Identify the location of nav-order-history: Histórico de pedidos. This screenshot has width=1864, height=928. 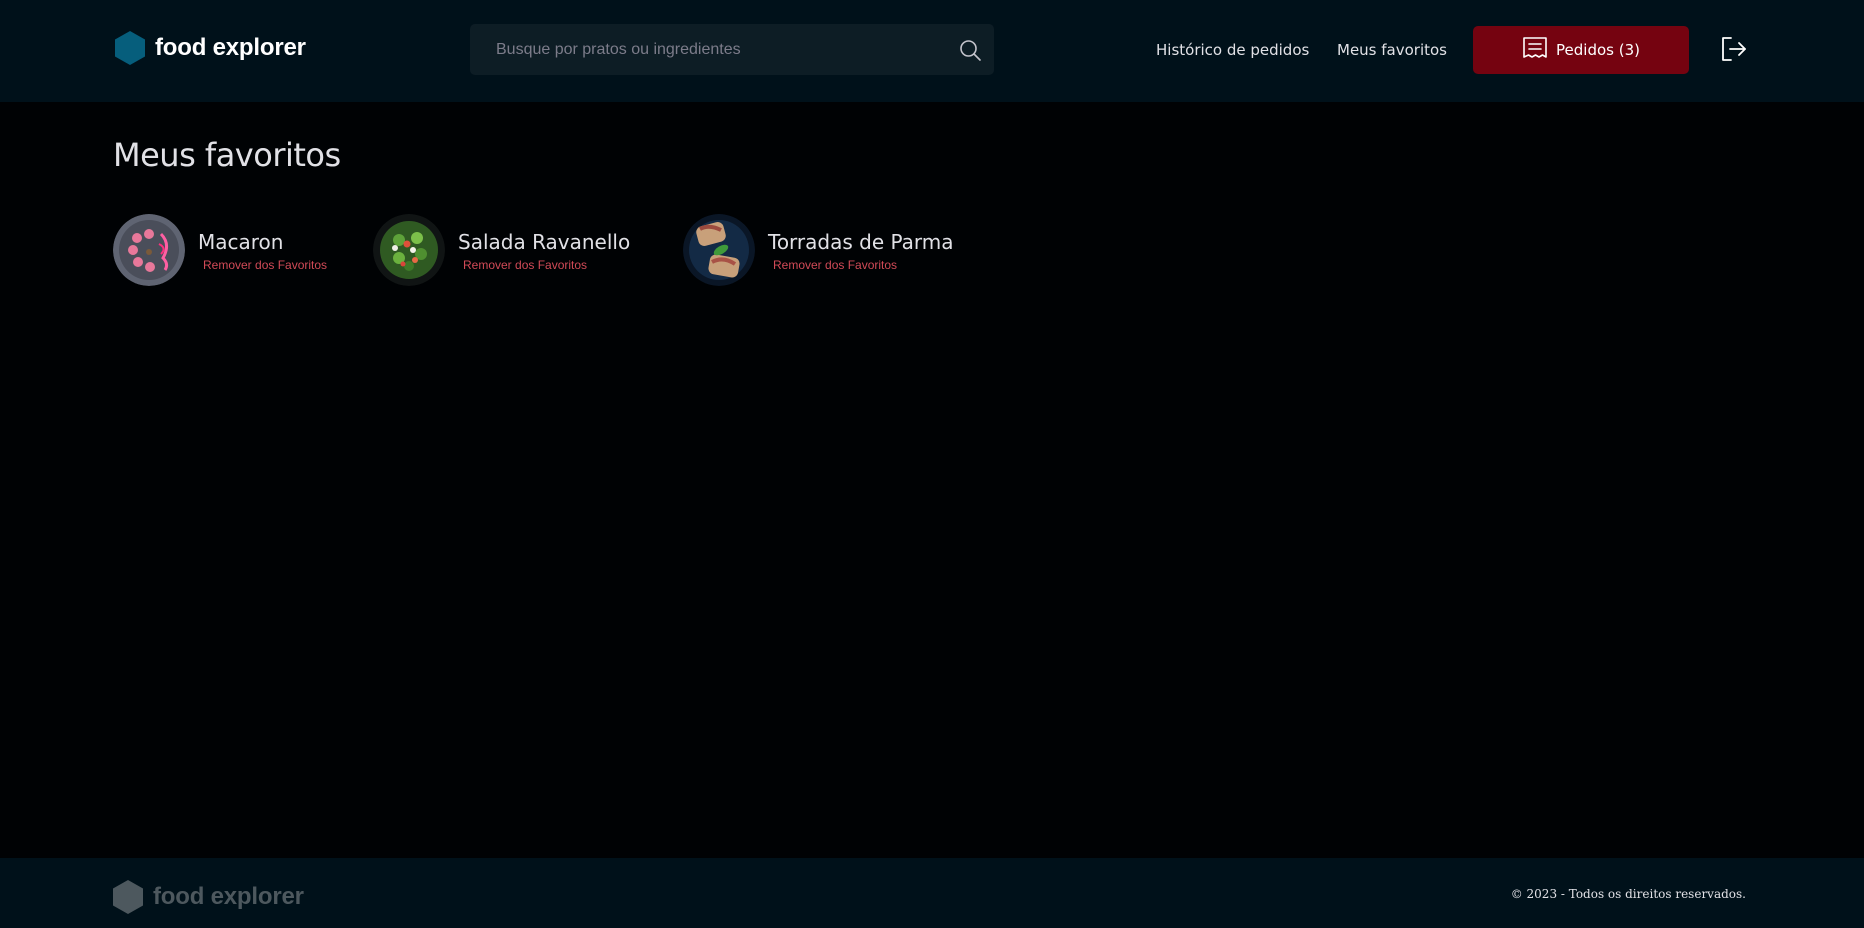
(1232, 50).